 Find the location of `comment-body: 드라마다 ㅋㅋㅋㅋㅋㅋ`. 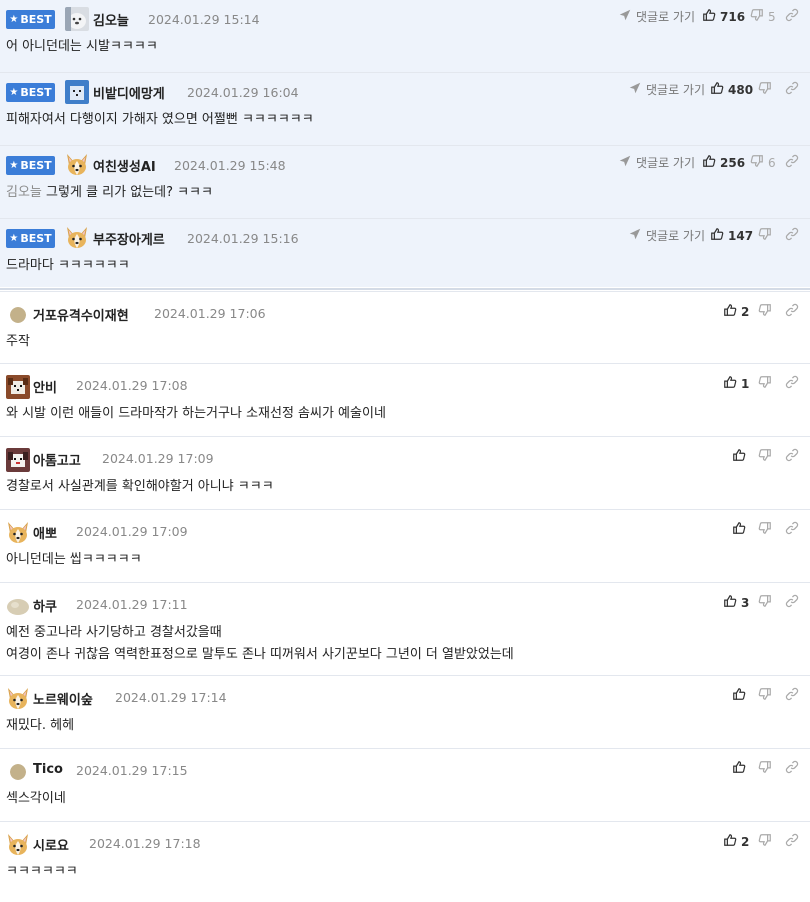

comment-body: 드라마다 ㅋㅋㅋㅋㅋㅋ is located at coordinates (68, 265).